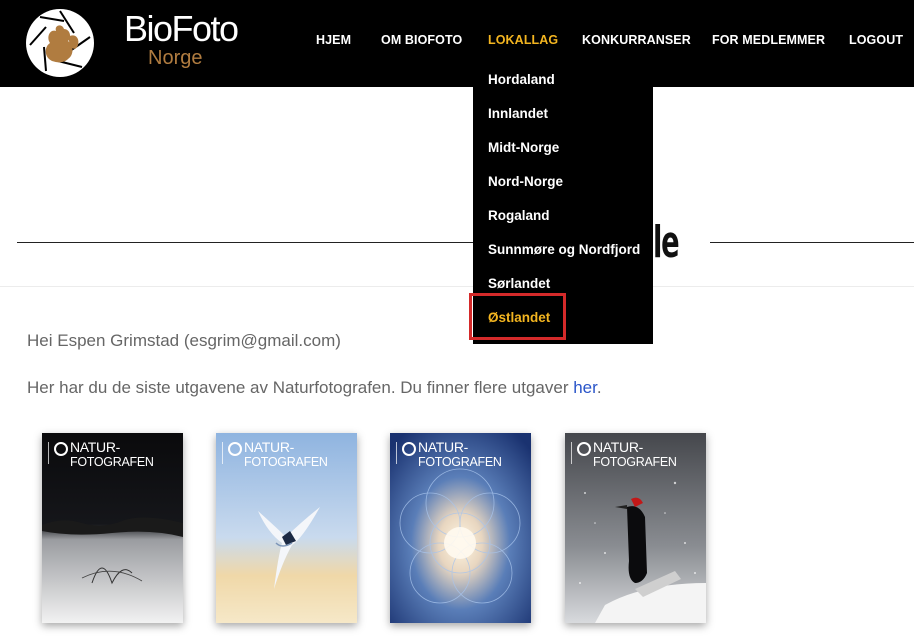 The width and height of the screenshot is (914, 638). What do you see at coordinates (876, 40) in the screenshot?
I see `nav-item-logout: LOGOUT` at bounding box center [876, 40].